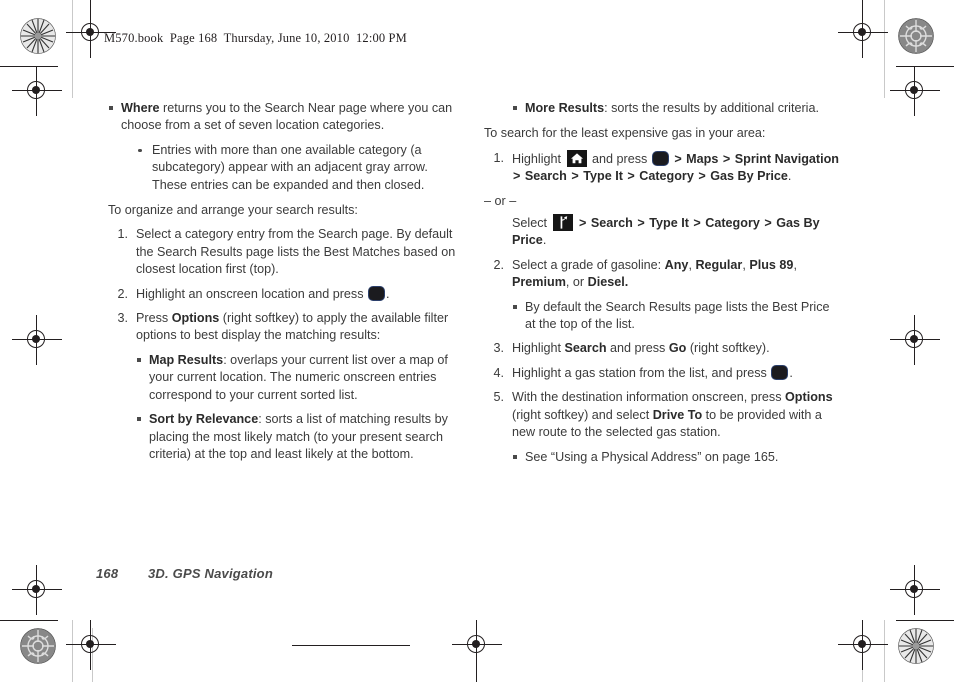 This screenshot has height=682, width=954. What do you see at coordinates (582, 414) in the screenshot?
I see `step-text-2: (right softkey) and select` at bounding box center [582, 414].